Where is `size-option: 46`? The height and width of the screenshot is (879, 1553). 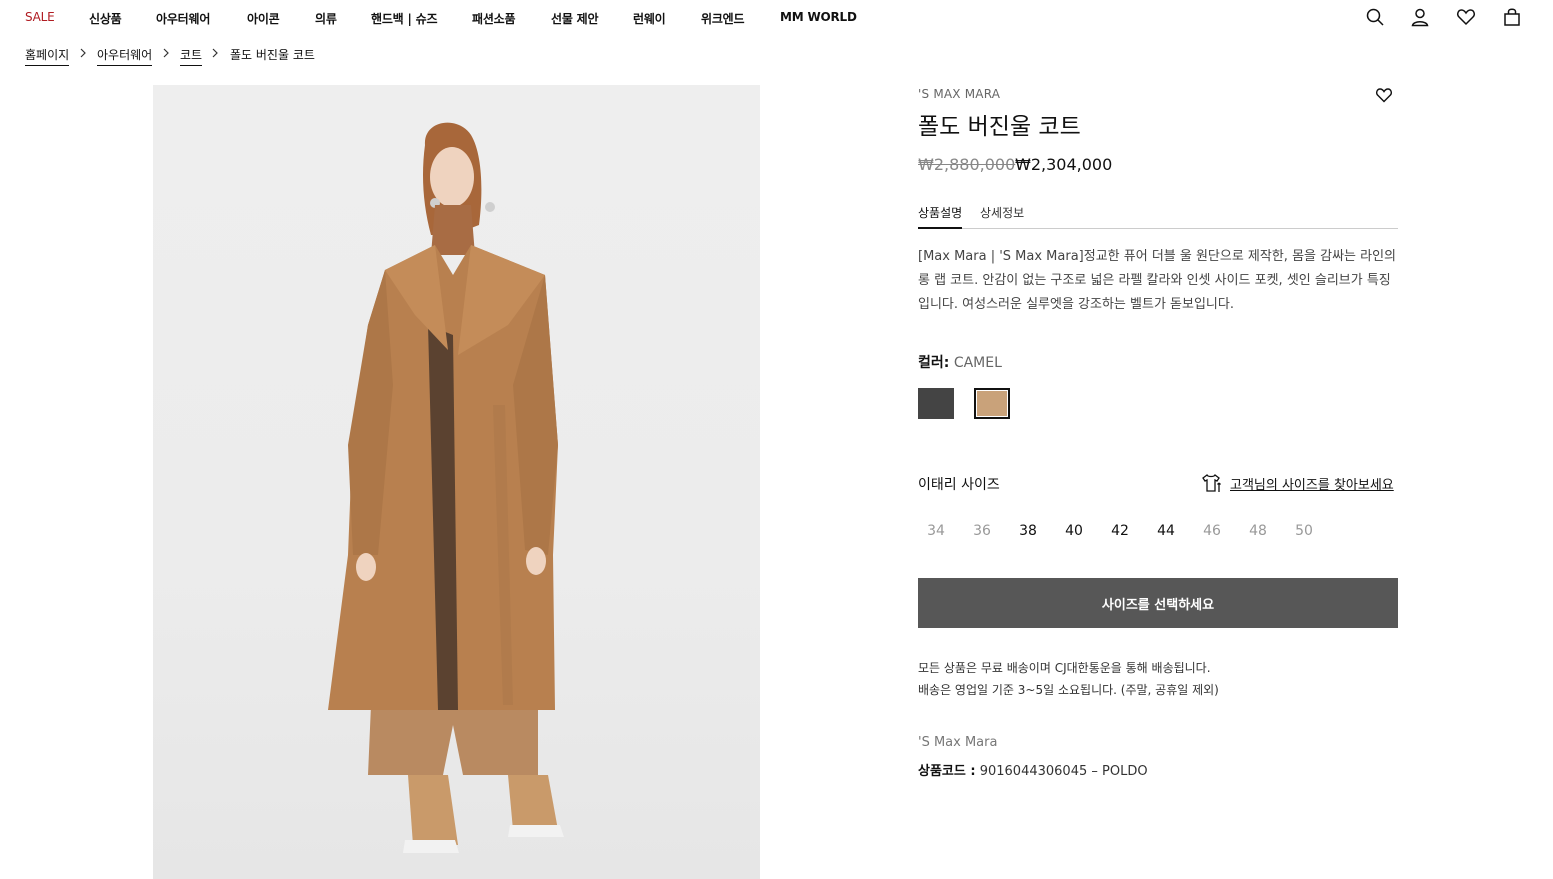 size-option: 46 is located at coordinates (1212, 531).